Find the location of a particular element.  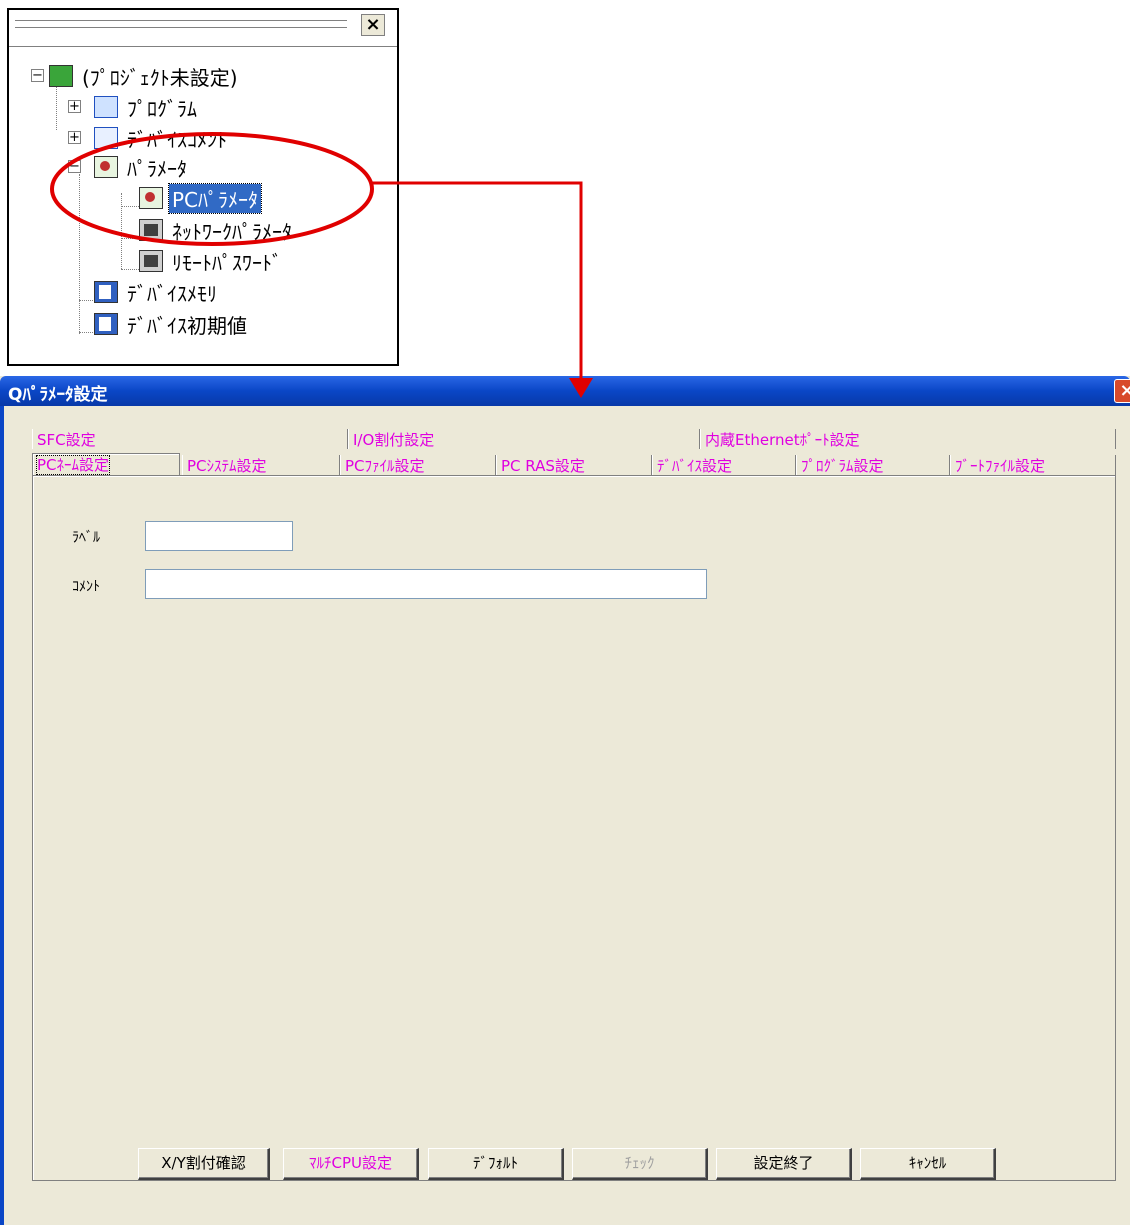

program-icon is located at coordinates (106, 107).